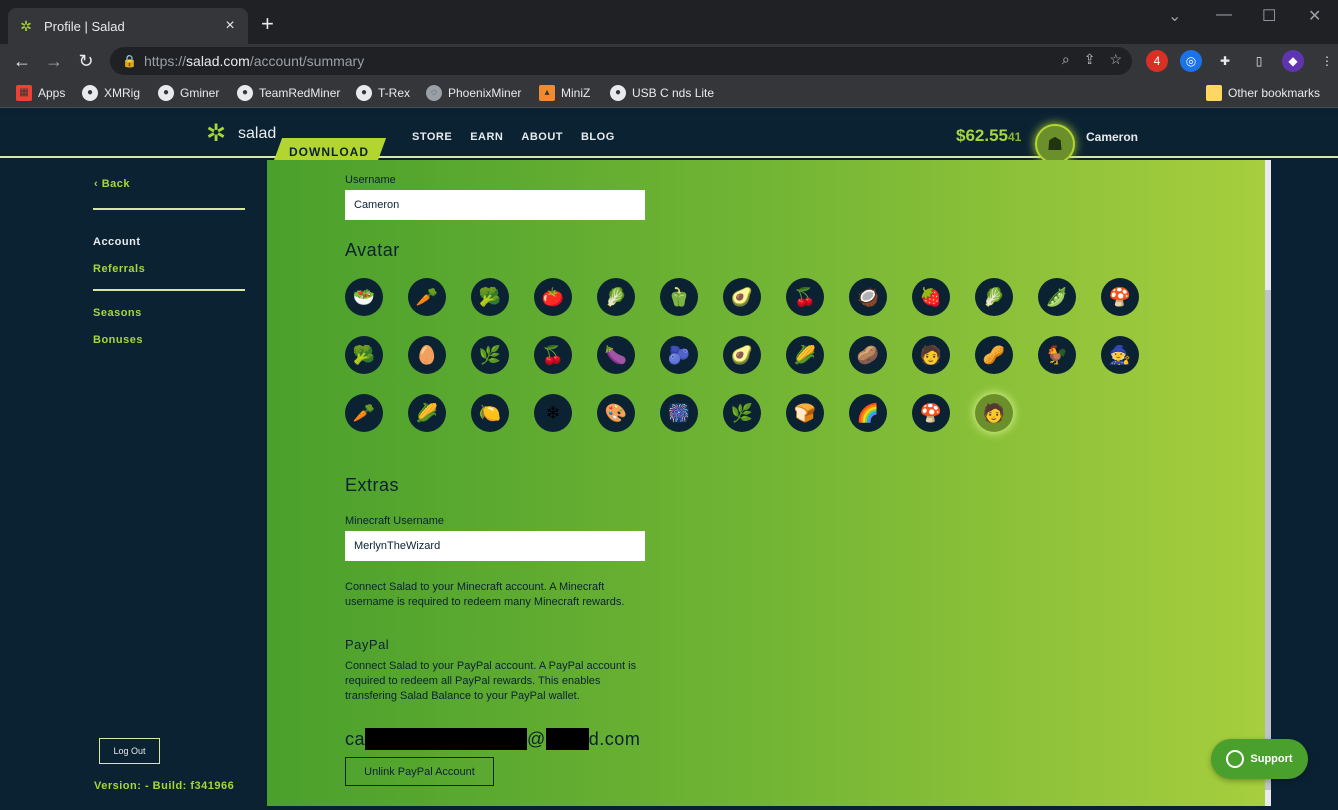  I want to click on sidebar-item-seasons: Seasons, so click(117, 313).